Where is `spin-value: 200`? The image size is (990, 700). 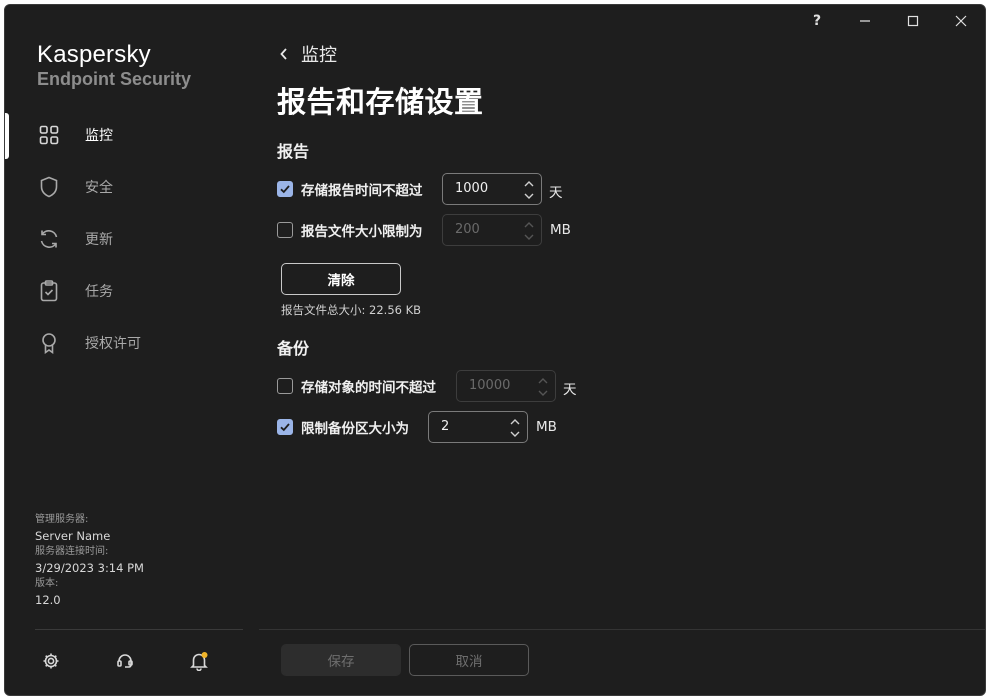
spin-value: 200 is located at coordinates (467, 229).